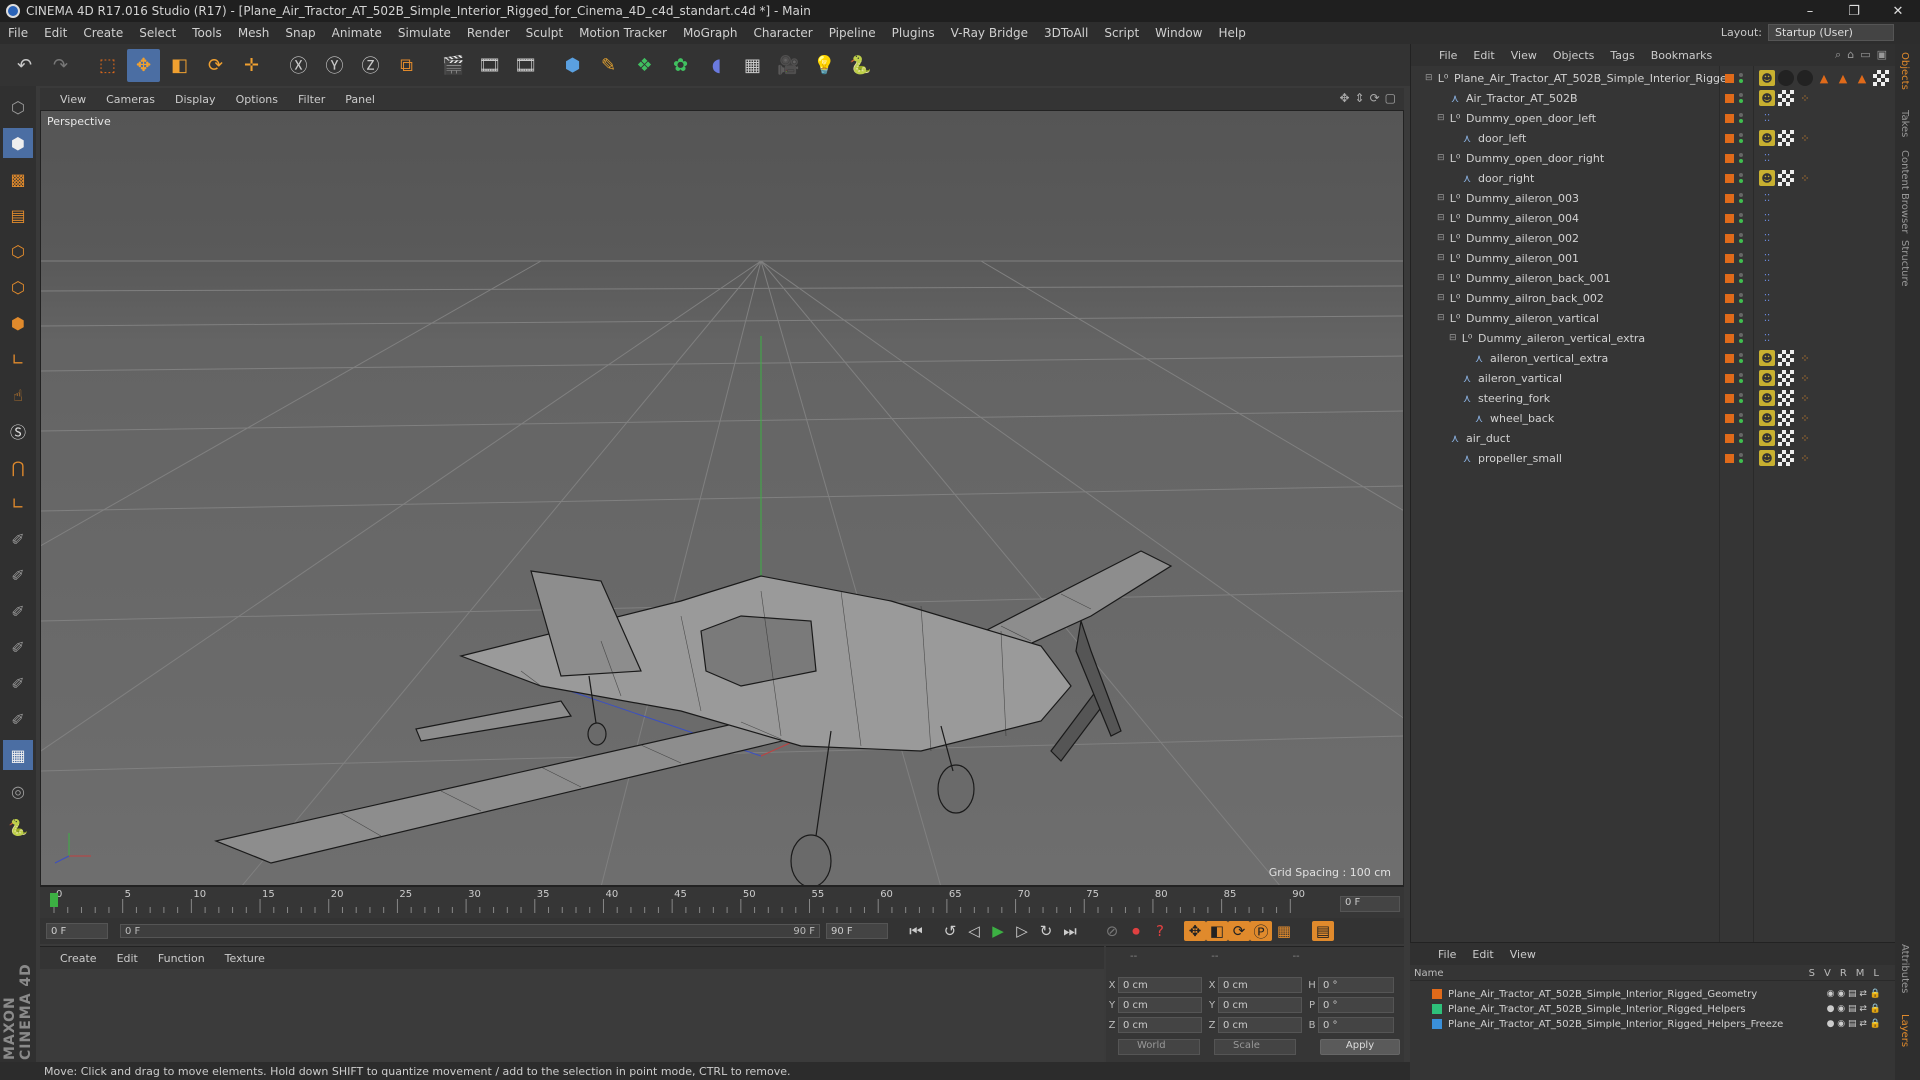 The image size is (1920, 1080). I want to click on object-row: ⋏ door_right ☻ ⁘, so click(1653, 178).